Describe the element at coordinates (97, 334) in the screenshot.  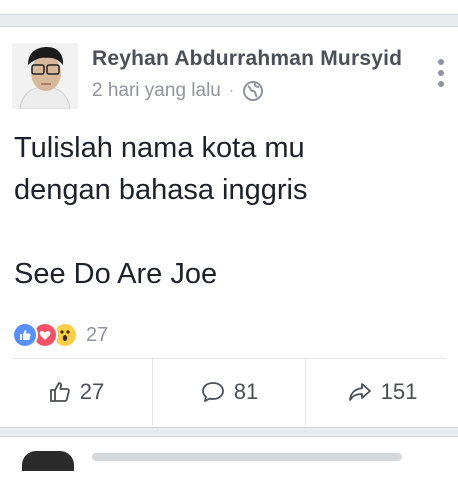
I see `reaction-count: 27` at that location.